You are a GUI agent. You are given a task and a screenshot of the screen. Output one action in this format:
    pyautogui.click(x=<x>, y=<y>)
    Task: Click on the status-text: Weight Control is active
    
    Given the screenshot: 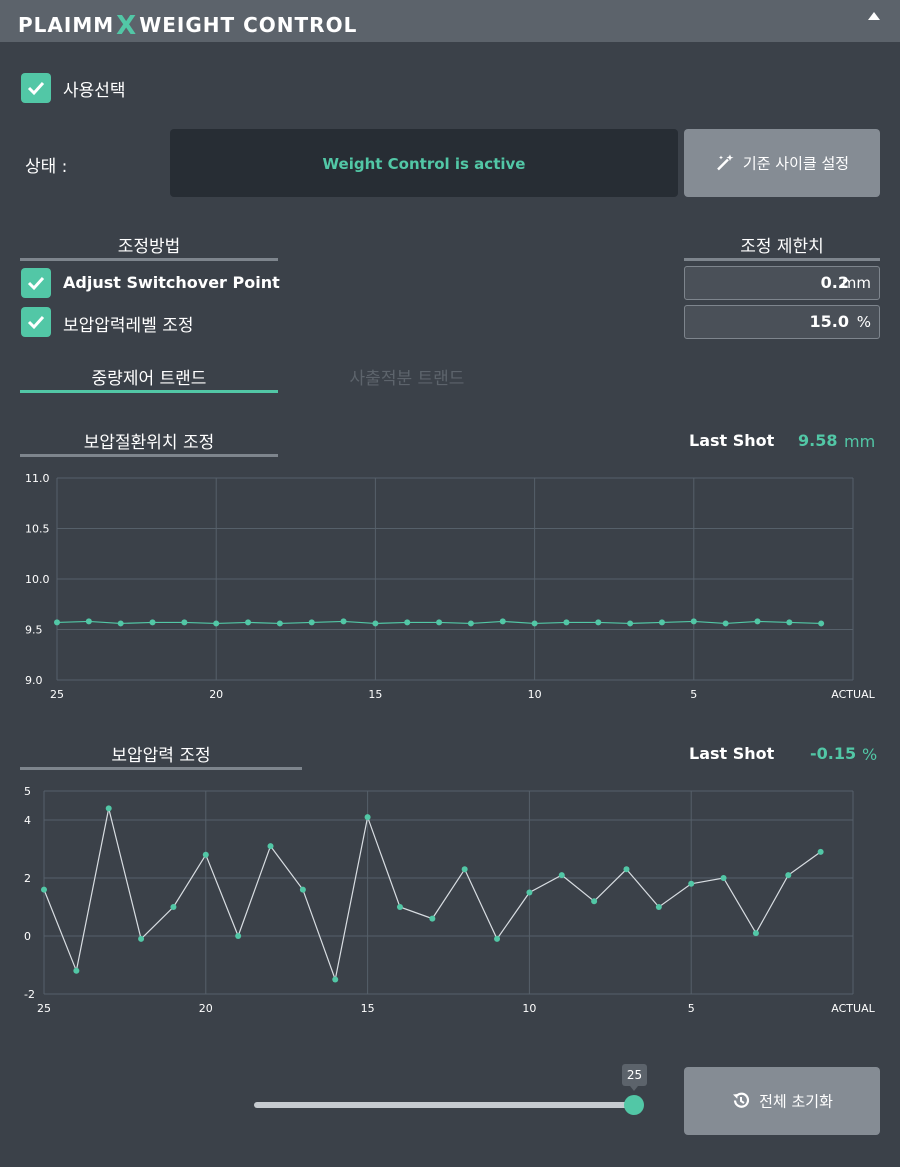 What is the action you would take?
    pyautogui.click(x=424, y=164)
    